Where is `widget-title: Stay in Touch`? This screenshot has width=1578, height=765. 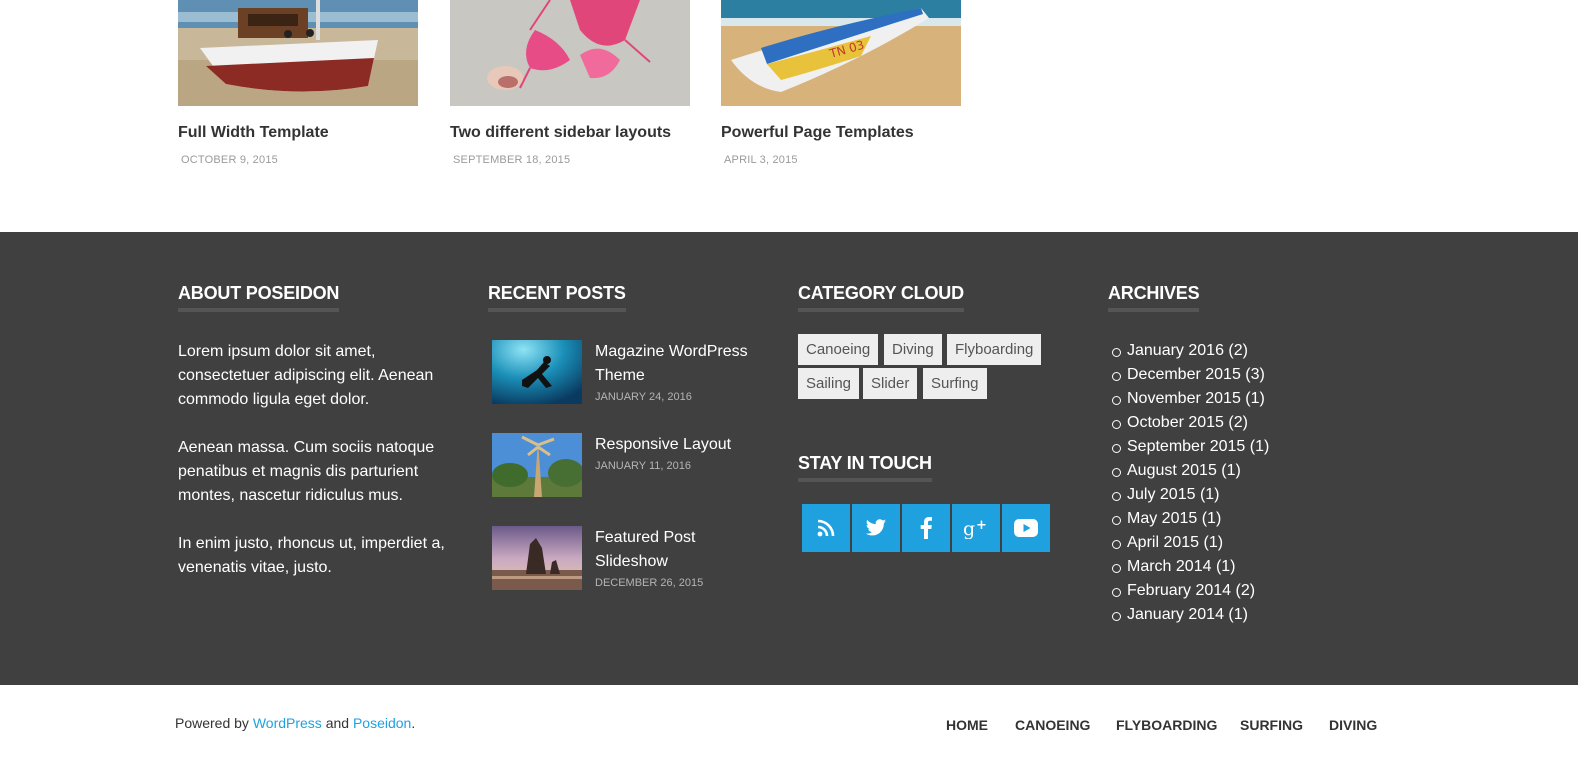
widget-title: Stay in Touch is located at coordinates (865, 467).